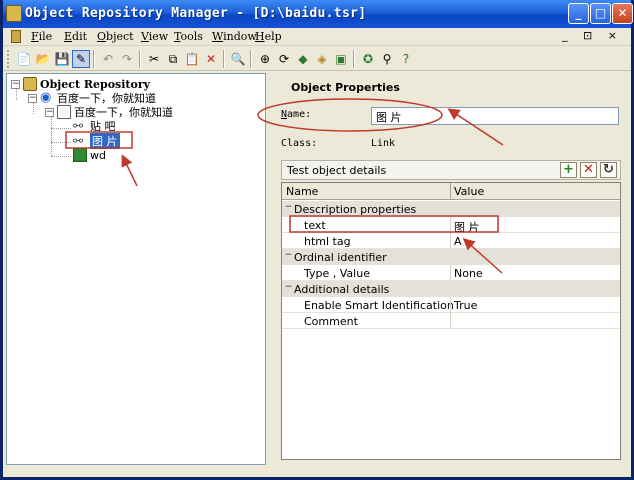  Describe the element at coordinates (495, 116) in the screenshot. I see `name-input: 图 片` at that location.